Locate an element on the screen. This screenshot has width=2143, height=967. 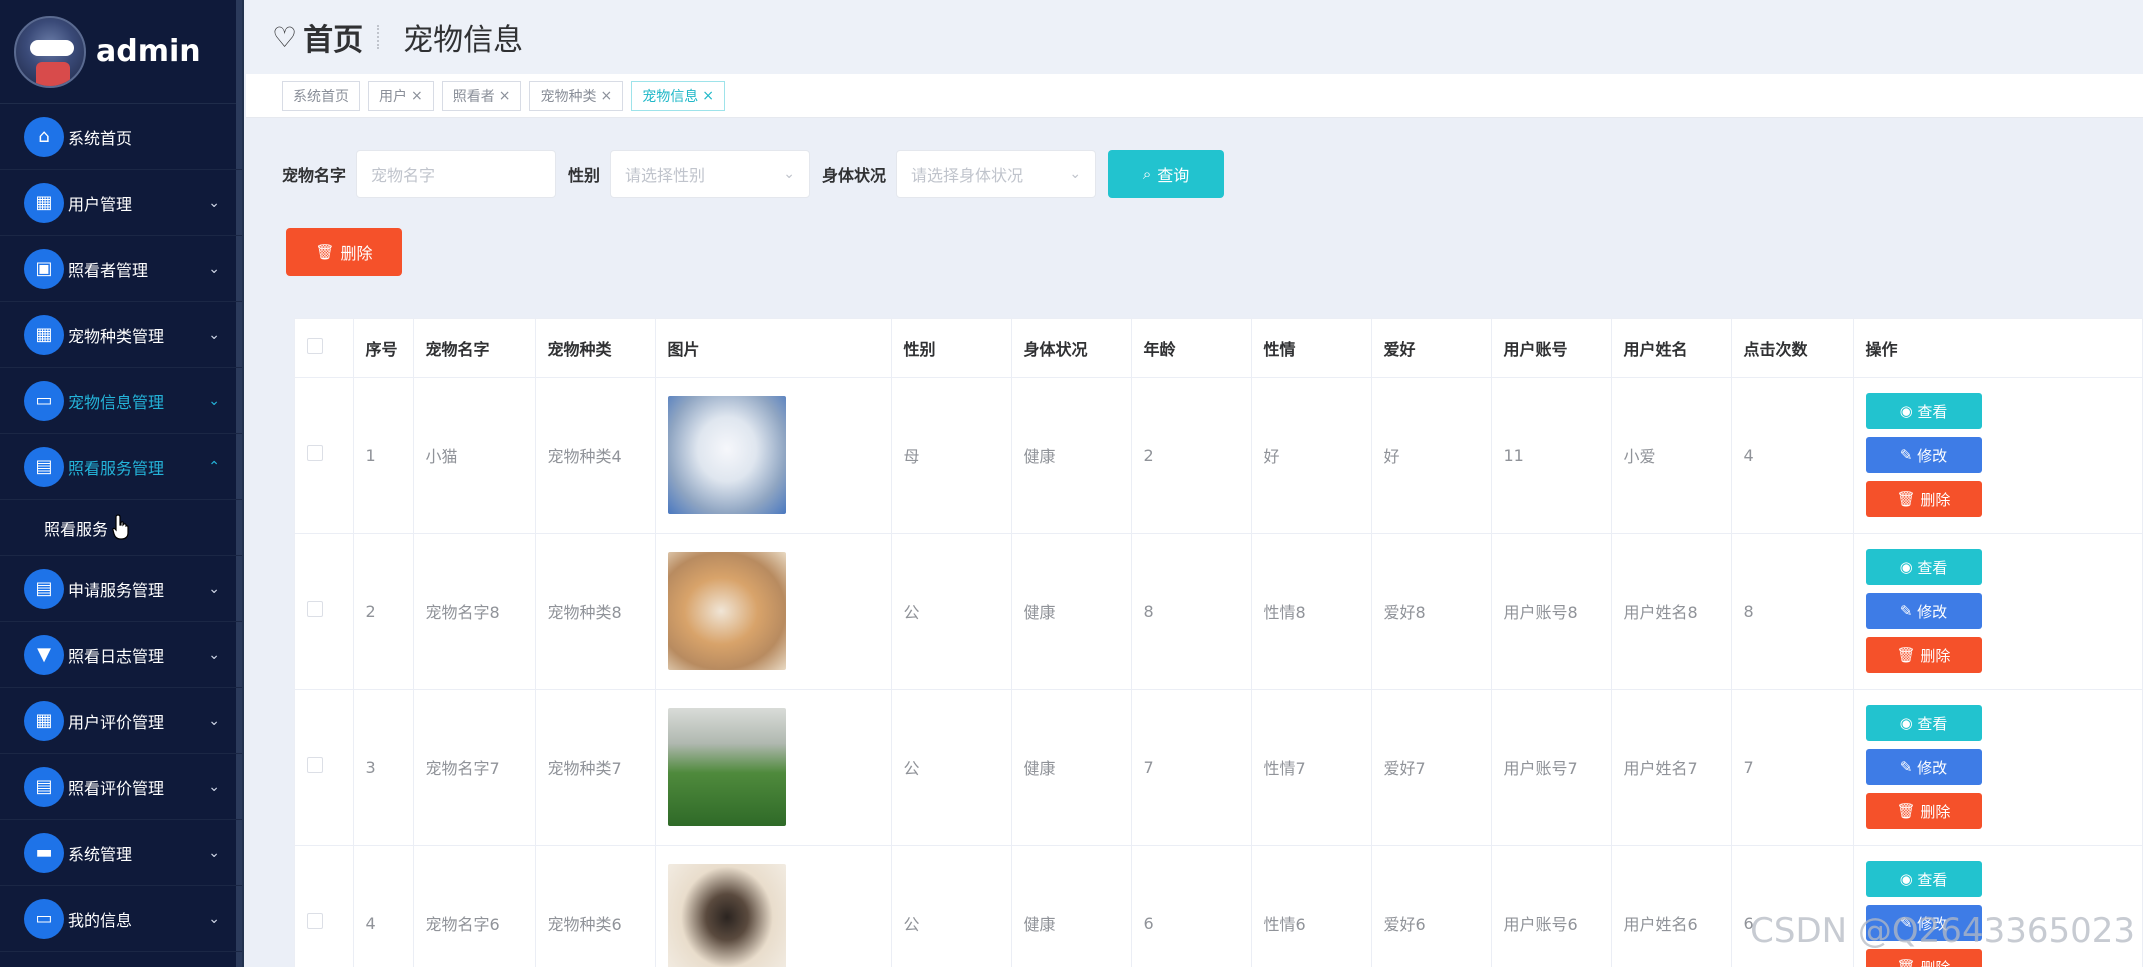
cell-kind: 宠物种类7 is located at coordinates (595, 767).